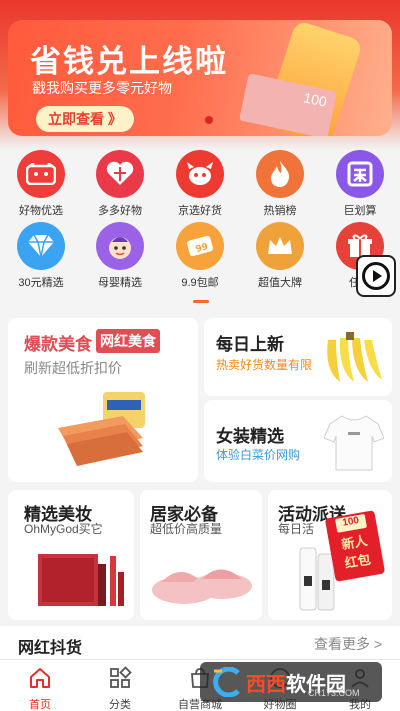 The width and height of the screenshot is (400, 711). I want to click on category-label: 超值大牌, so click(280, 283).